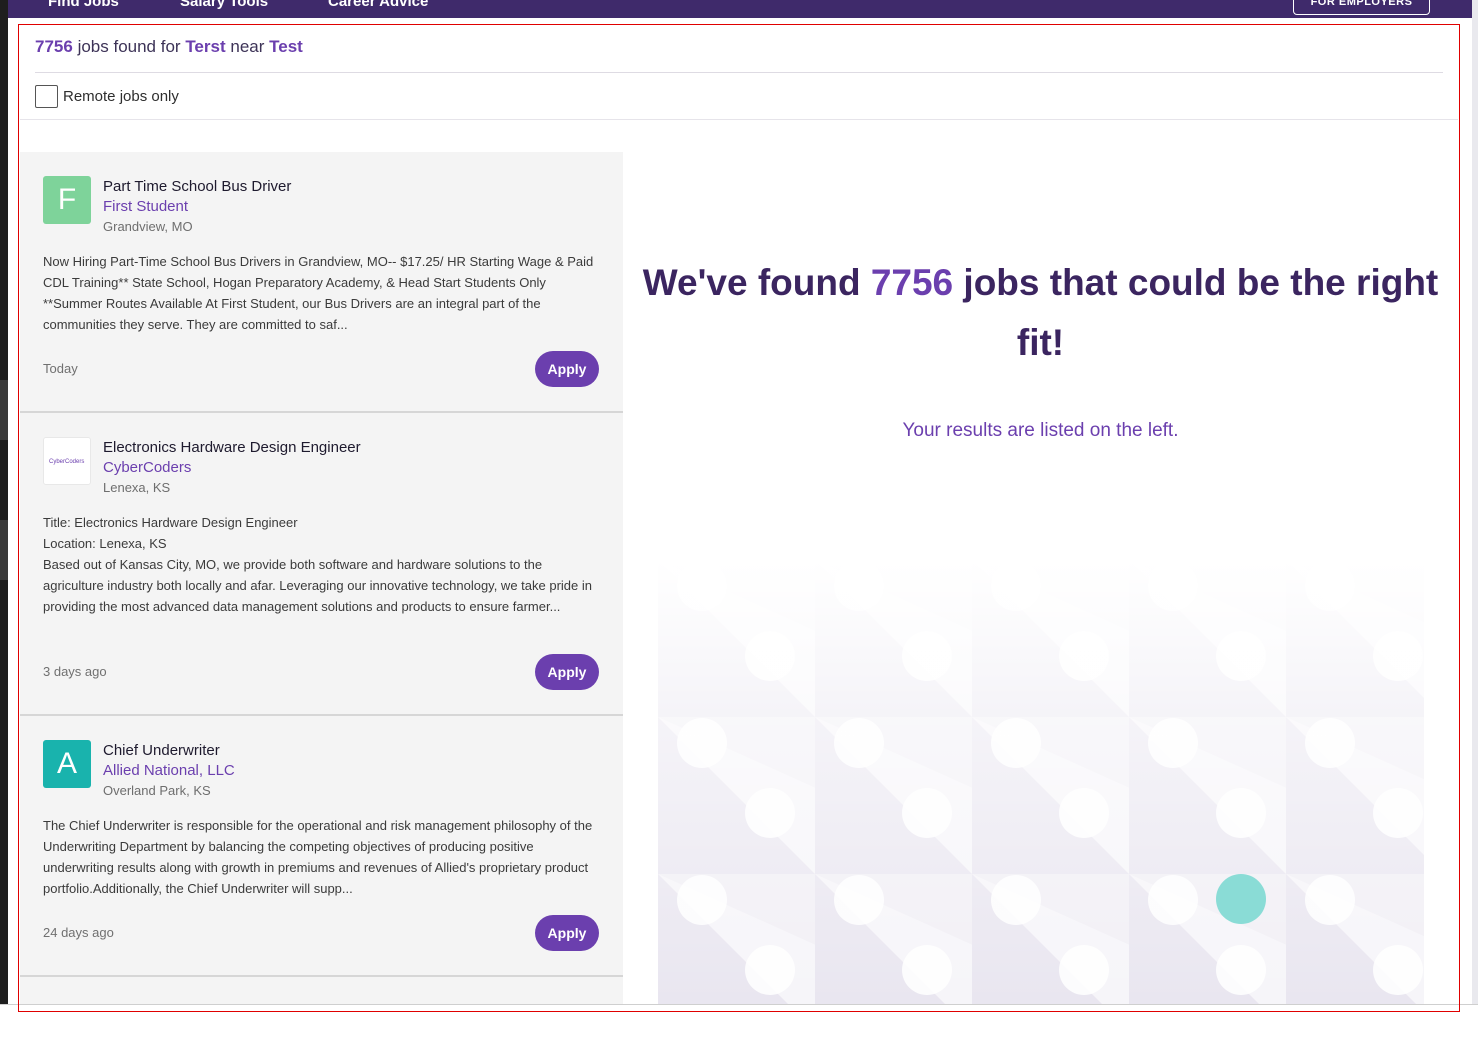 This screenshot has height=1037, width=1478. What do you see at coordinates (145, 206) in the screenshot?
I see `job-company: First Student` at bounding box center [145, 206].